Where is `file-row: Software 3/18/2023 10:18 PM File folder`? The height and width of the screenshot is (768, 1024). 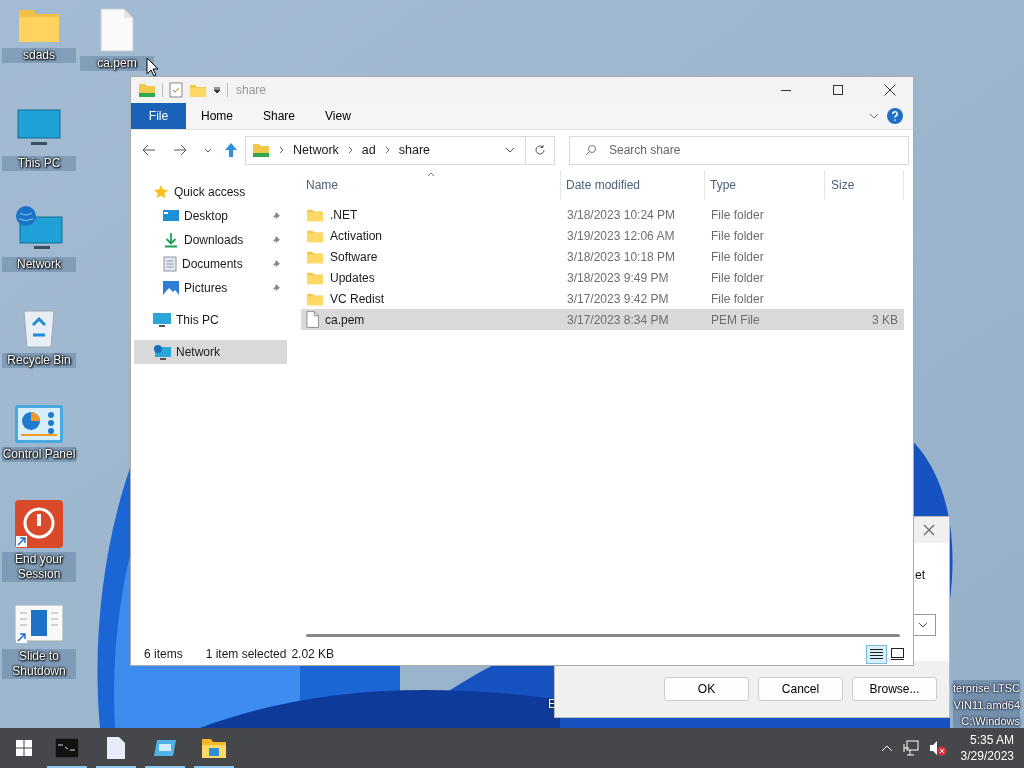 file-row: Software 3/18/2023 10:18 PM File folder is located at coordinates (602, 256).